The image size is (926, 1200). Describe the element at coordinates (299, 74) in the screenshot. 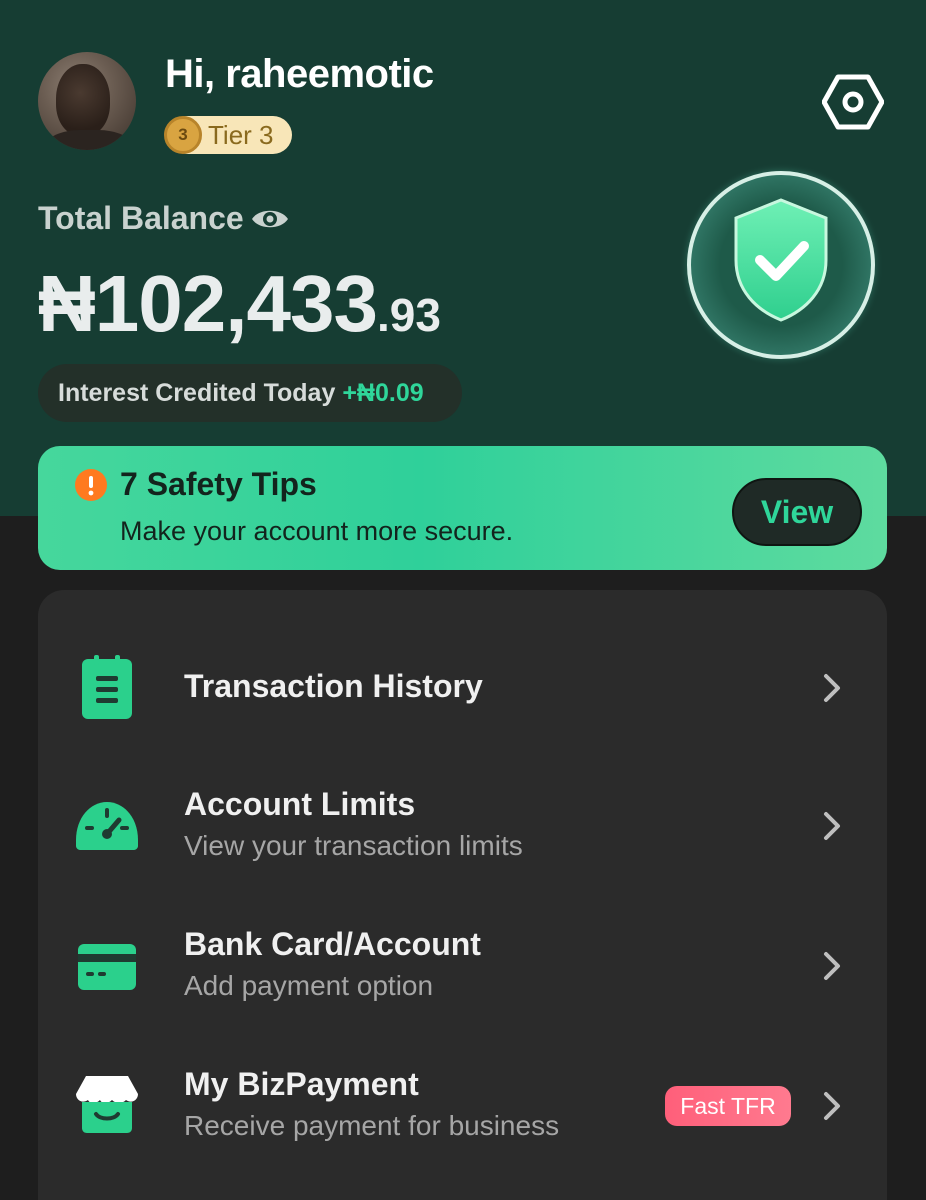

I see `greeting-text: Hi, raheemotic` at that location.